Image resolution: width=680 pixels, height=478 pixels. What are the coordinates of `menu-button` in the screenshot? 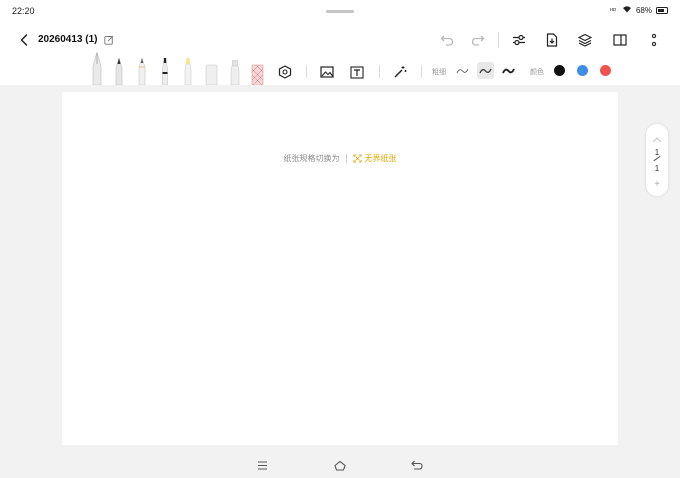 It's located at (262, 465).